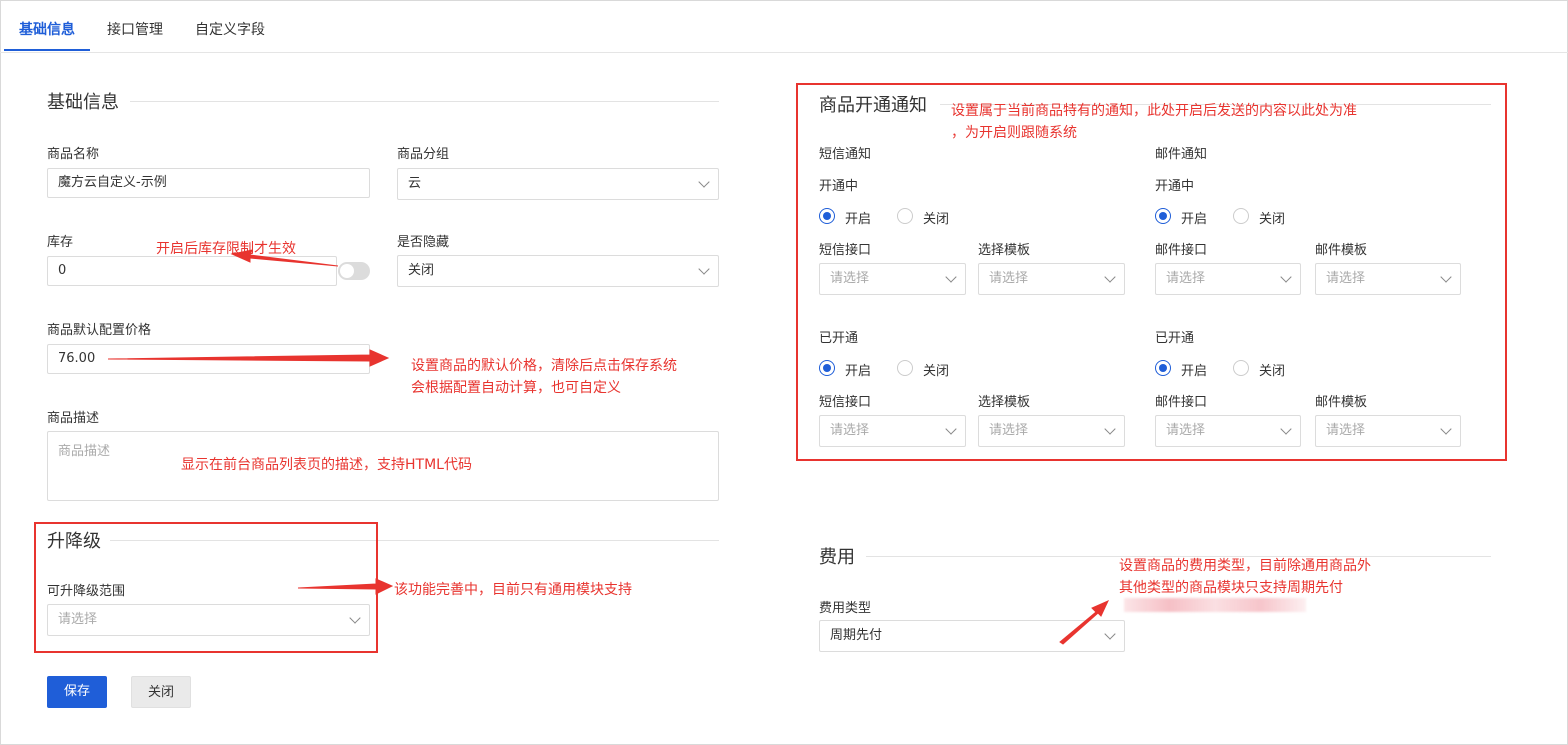 This screenshot has height=745, width=1568. What do you see at coordinates (1245, 566) in the screenshot?
I see `annotation-fee-line1: 设置商品的费用类型，目前除通用商品外` at bounding box center [1245, 566].